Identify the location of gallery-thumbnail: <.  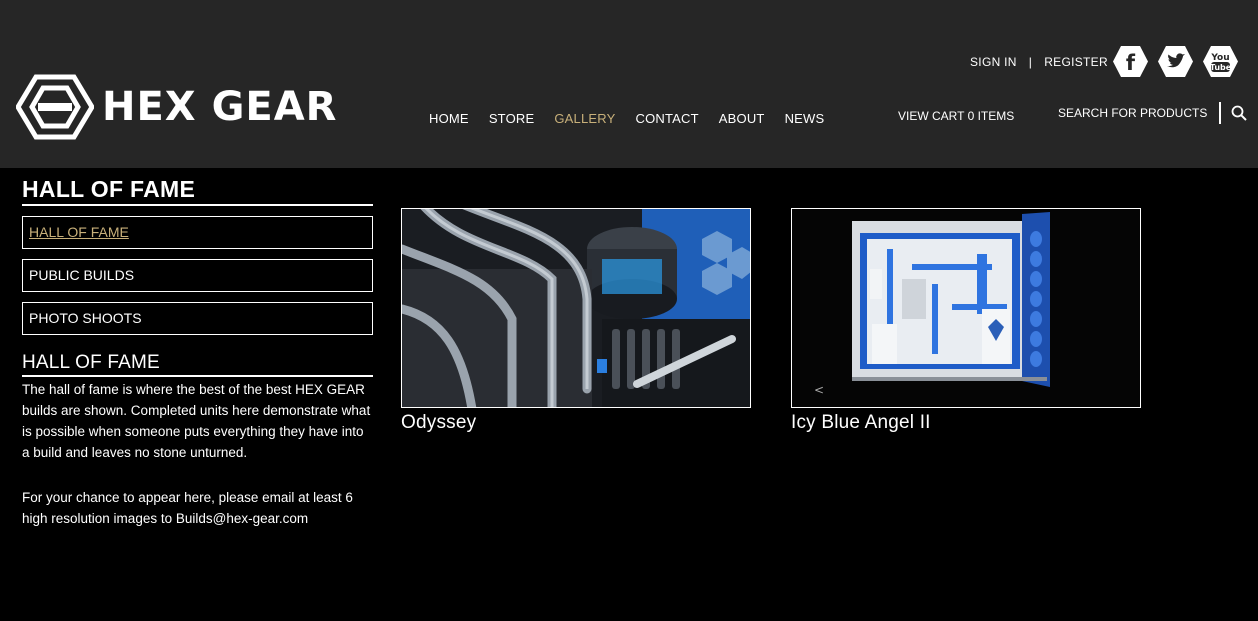
(966, 308).